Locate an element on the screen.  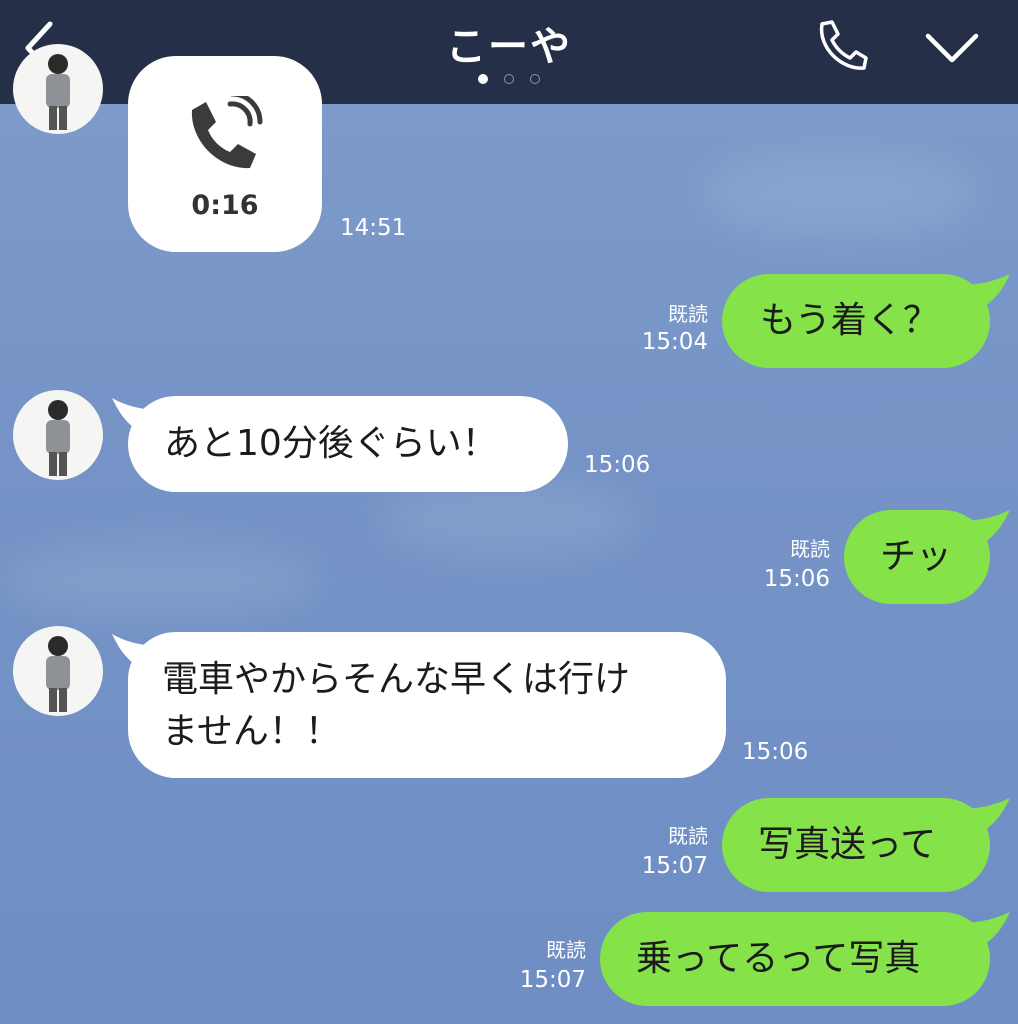
message-time: 15:04 is located at coordinates (674, 342).